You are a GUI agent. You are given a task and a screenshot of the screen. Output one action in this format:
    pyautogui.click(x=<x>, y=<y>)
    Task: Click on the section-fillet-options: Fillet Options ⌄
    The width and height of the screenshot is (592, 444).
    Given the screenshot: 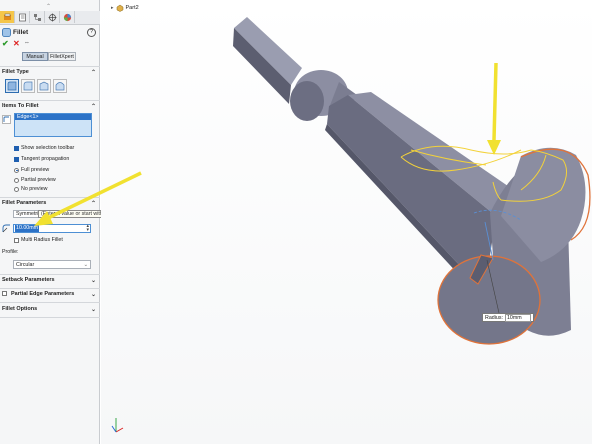 What is the action you would take?
    pyautogui.click(x=50, y=309)
    